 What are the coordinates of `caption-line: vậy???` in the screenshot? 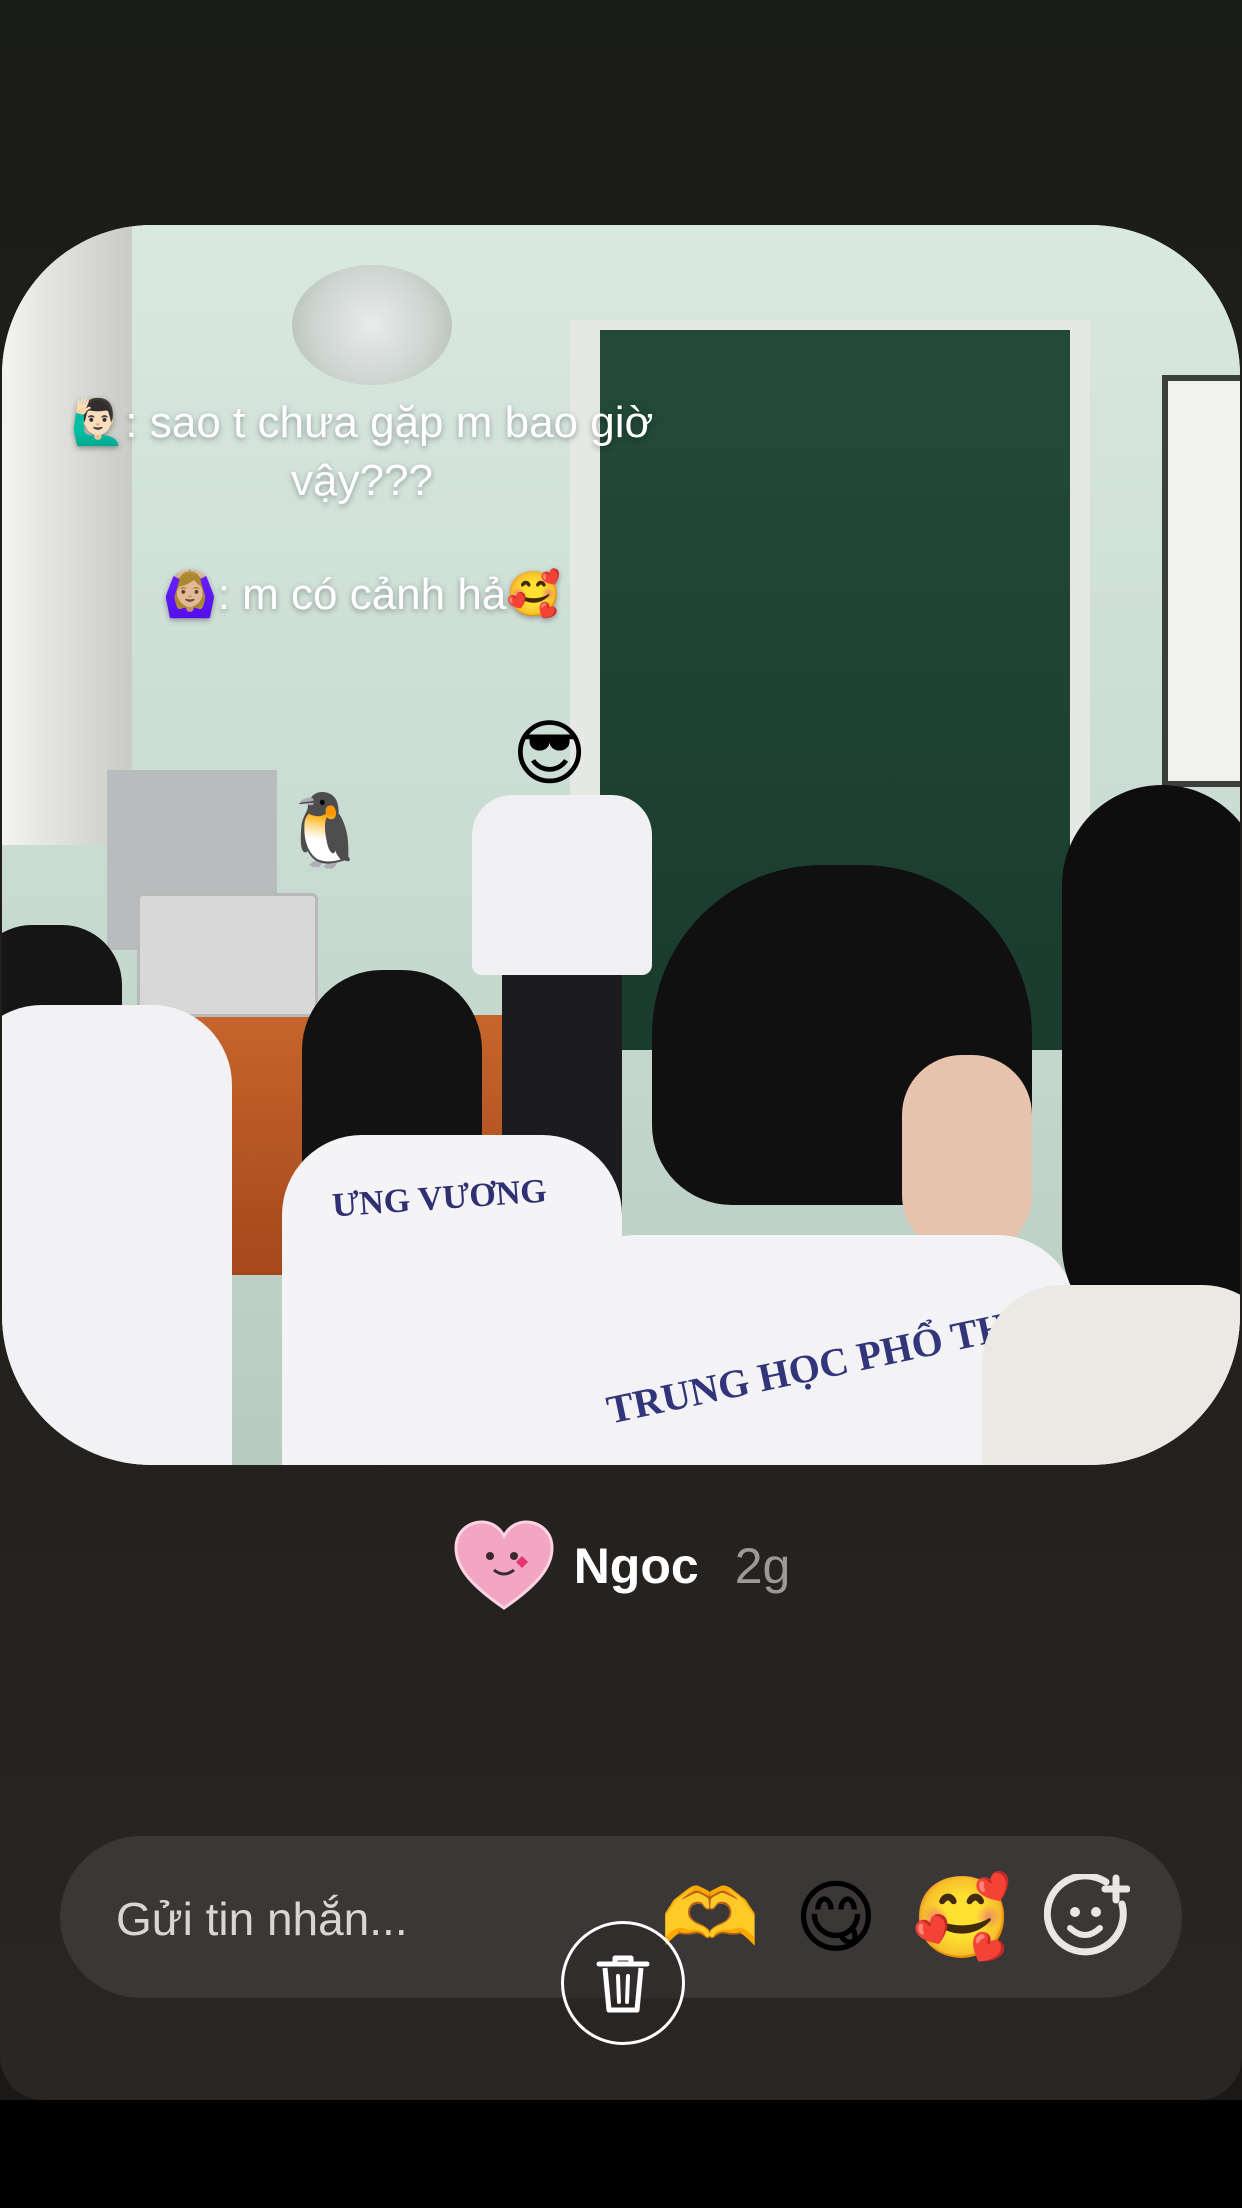 It's located at (362, 480).